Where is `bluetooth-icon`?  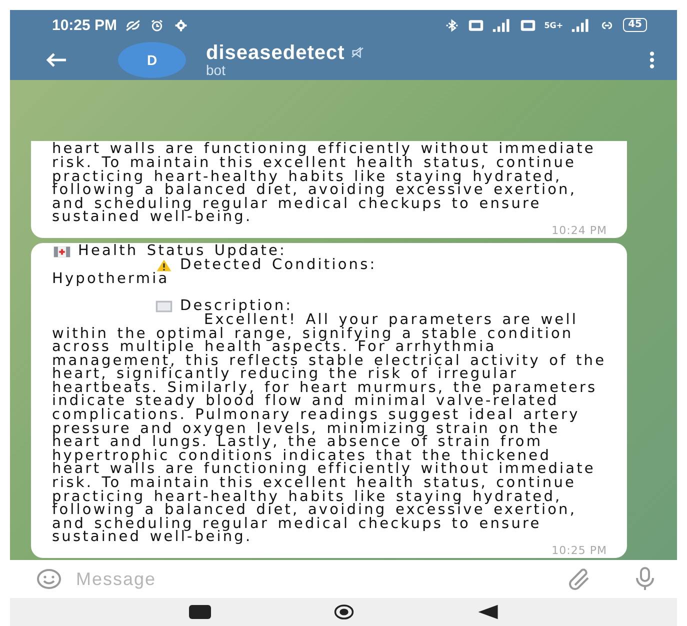
bluetooth-icon is located at coordinates (452, 25).